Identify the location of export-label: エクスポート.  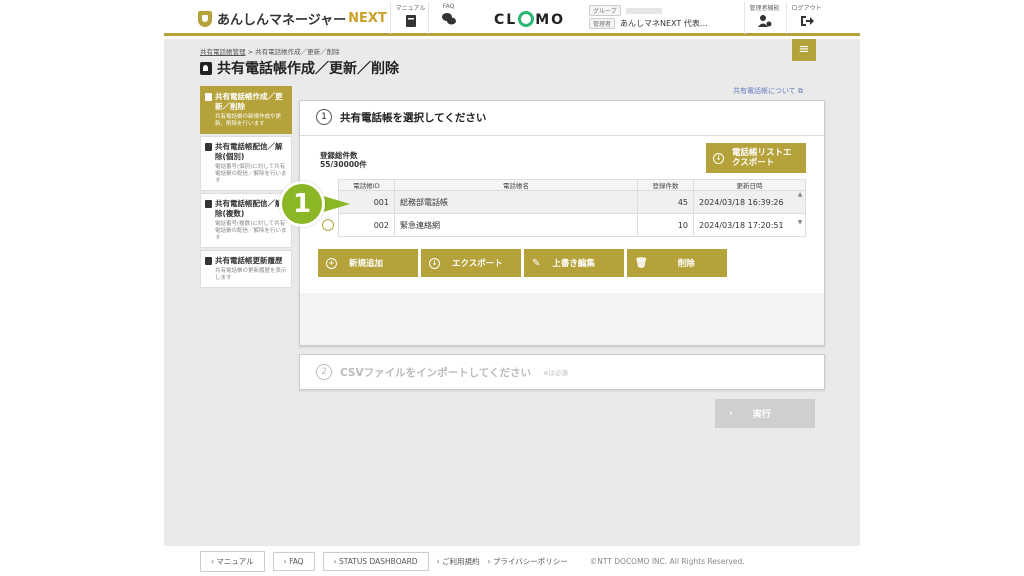
(477, 264).